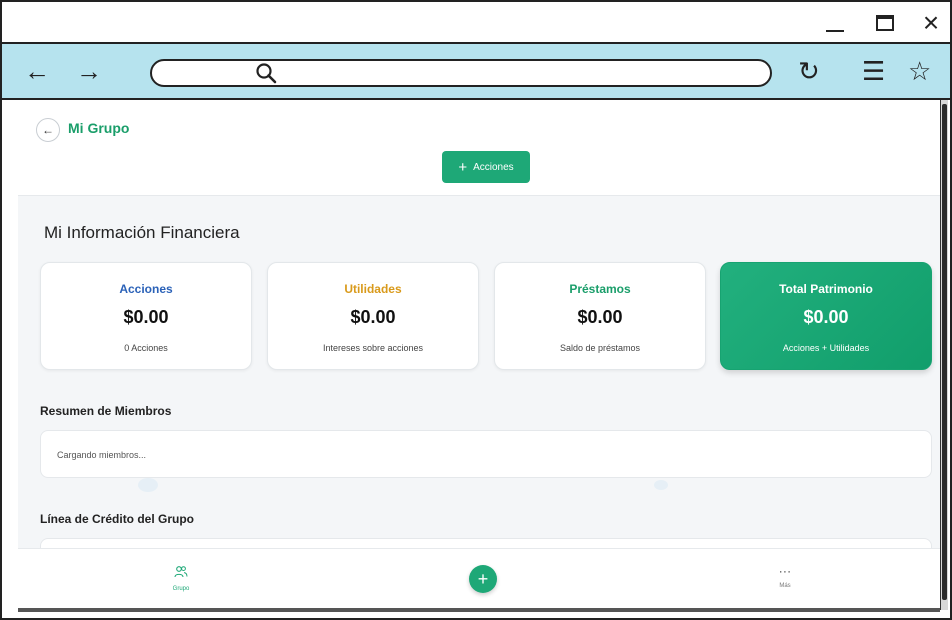 The height and width of the screenshot is (620, 952). I want to click on arrow-right-icon: →, so click(89, 70).